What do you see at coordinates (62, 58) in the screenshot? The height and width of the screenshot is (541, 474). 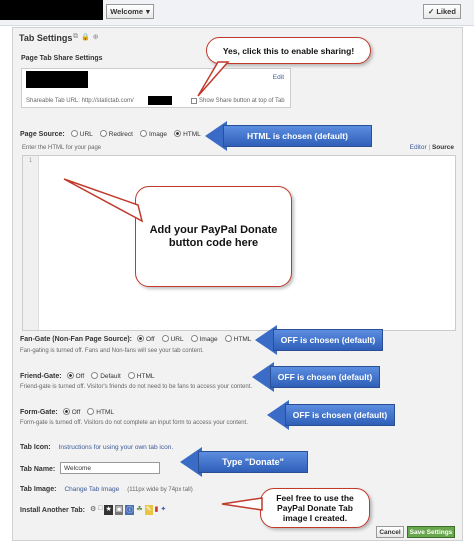 I see `share-settings-heading: Page Tab Share Settings` at bounding box center [62, 58].